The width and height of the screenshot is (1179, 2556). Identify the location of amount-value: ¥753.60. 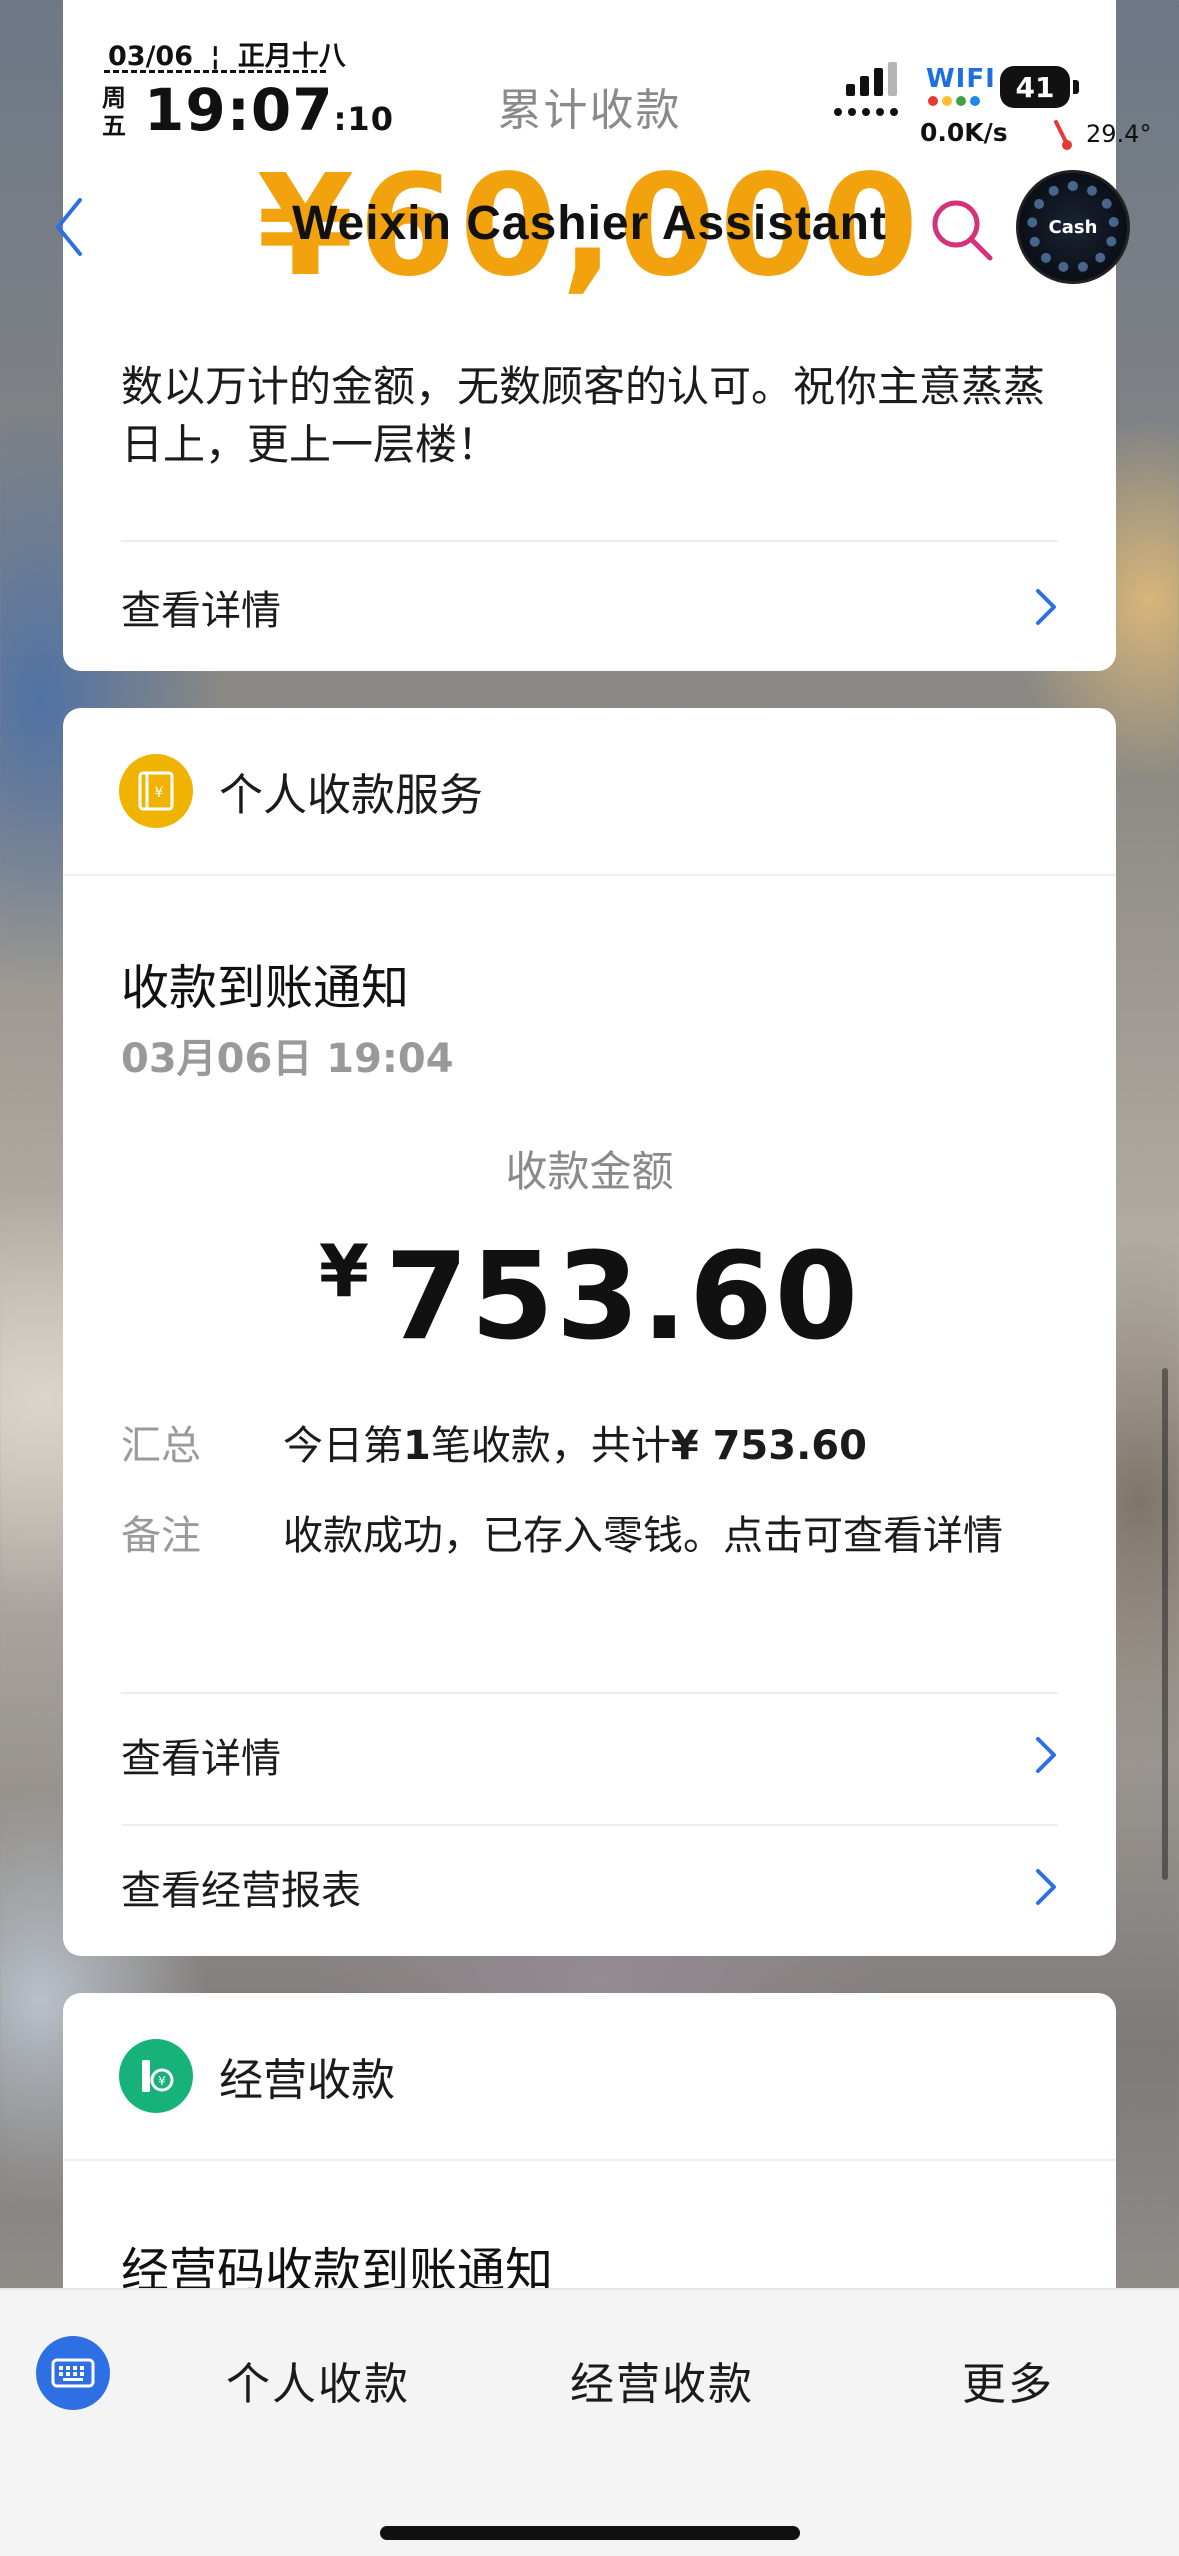
(589, 1297).